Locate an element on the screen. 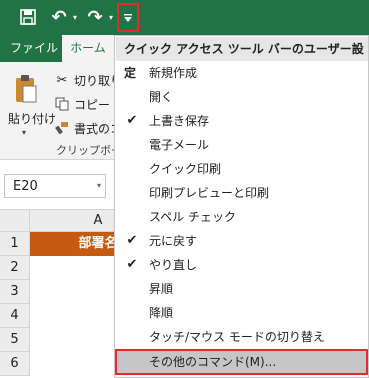 Image resolution: width=369 pixels, height=378 pixels. menu-item-print-preview: 印刷プレビューと印刷 is located at coordinates (241, 193).